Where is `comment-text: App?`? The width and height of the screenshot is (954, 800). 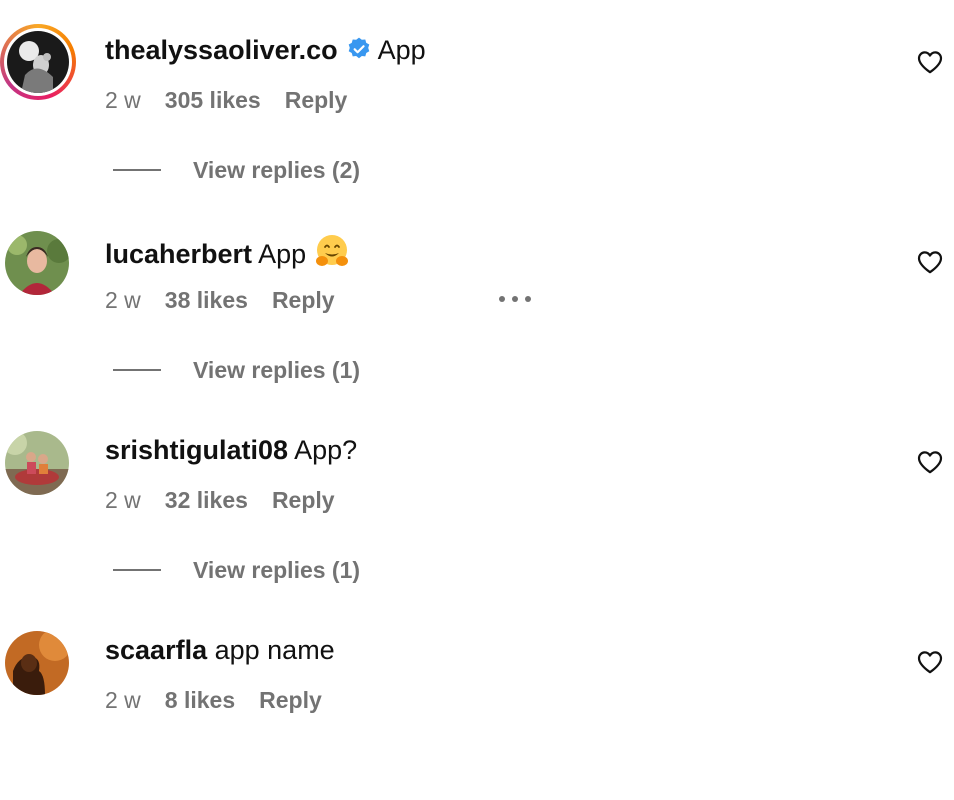
comment-text: App? is located at coordinates (326, 450).